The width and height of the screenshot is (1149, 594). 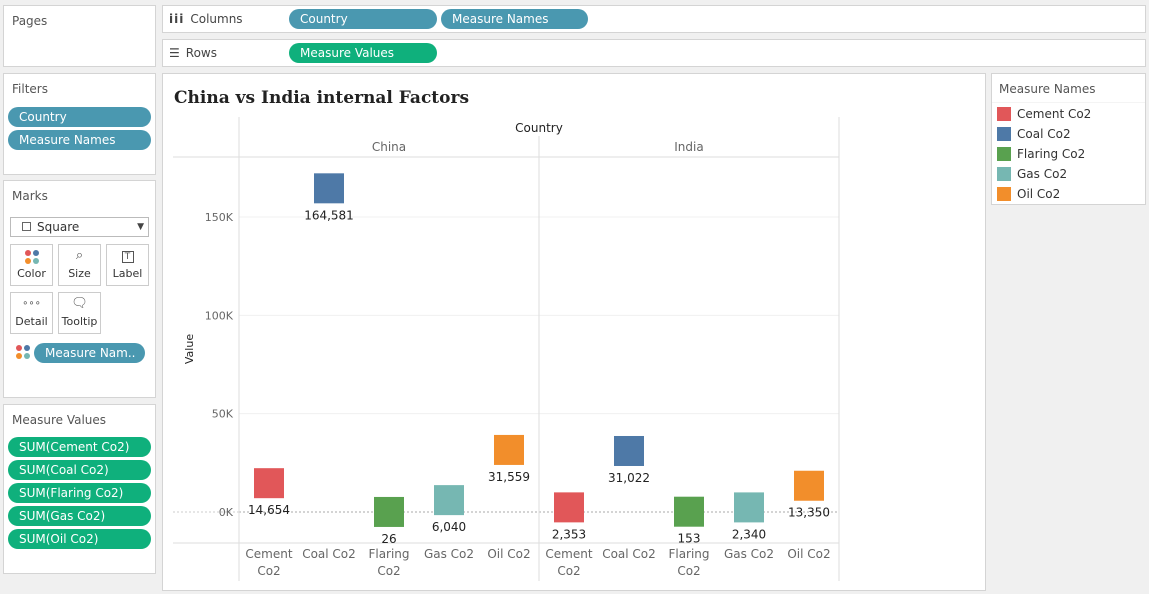 What do you see at coordinates (79, 265) in the screenshot?
I see `size-button: ⌕ Size` at bounding box center [79, 265].